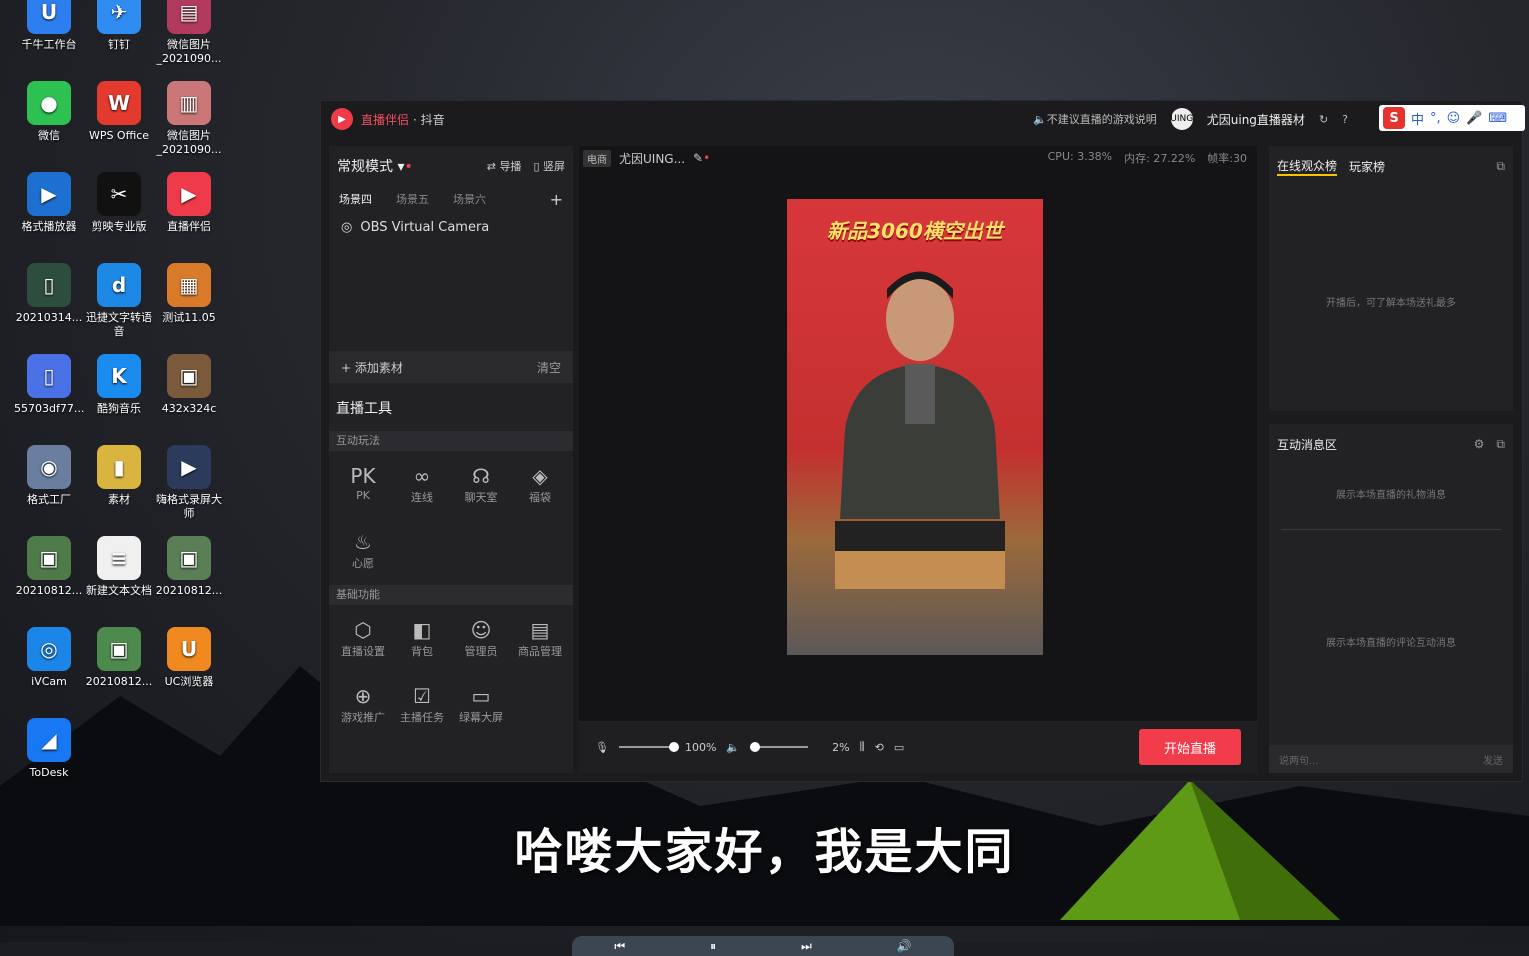 This screenshot has width=1529, height=956. I want to click on tool-icon: ☺, so click(481, 630).